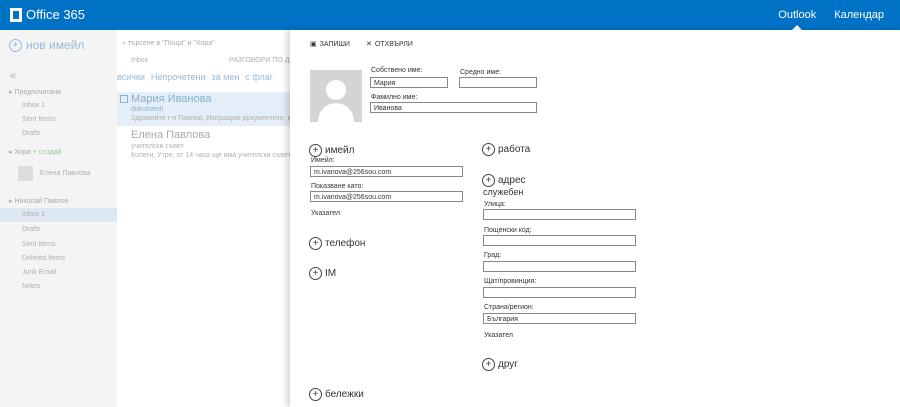 The width and height of the screenshot is (900, 407). I want to click on add-phone-button: + телефон, so click(337, 243).